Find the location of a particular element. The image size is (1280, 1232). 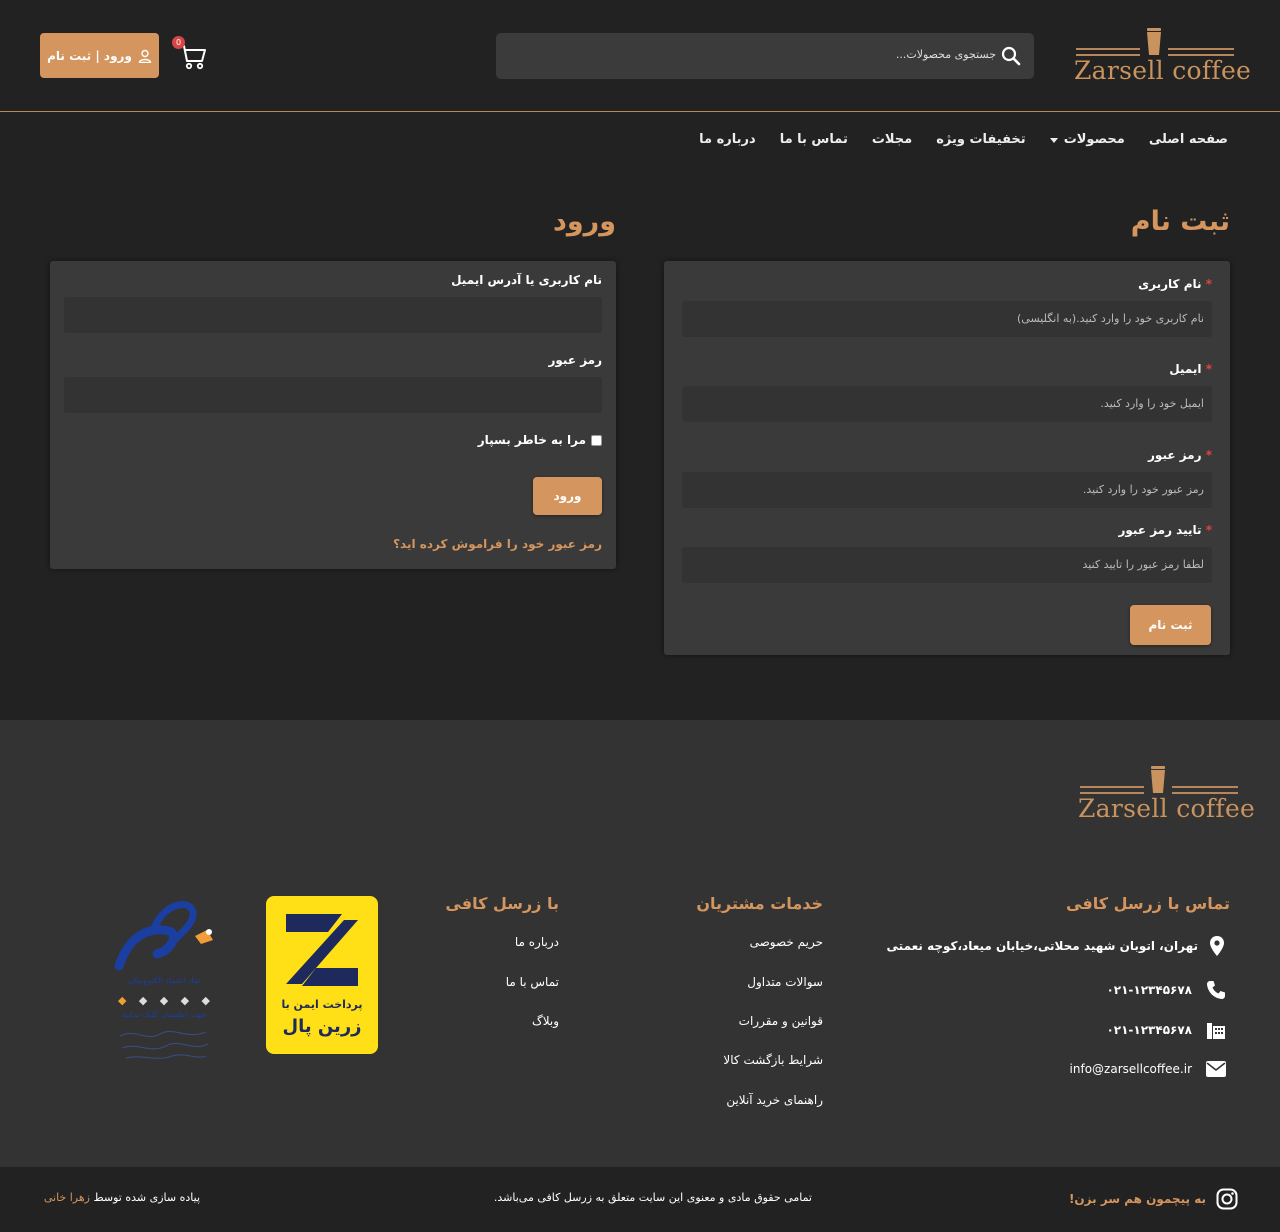

nav-item-magazines: مجلات is located at coordinates (892, 139).